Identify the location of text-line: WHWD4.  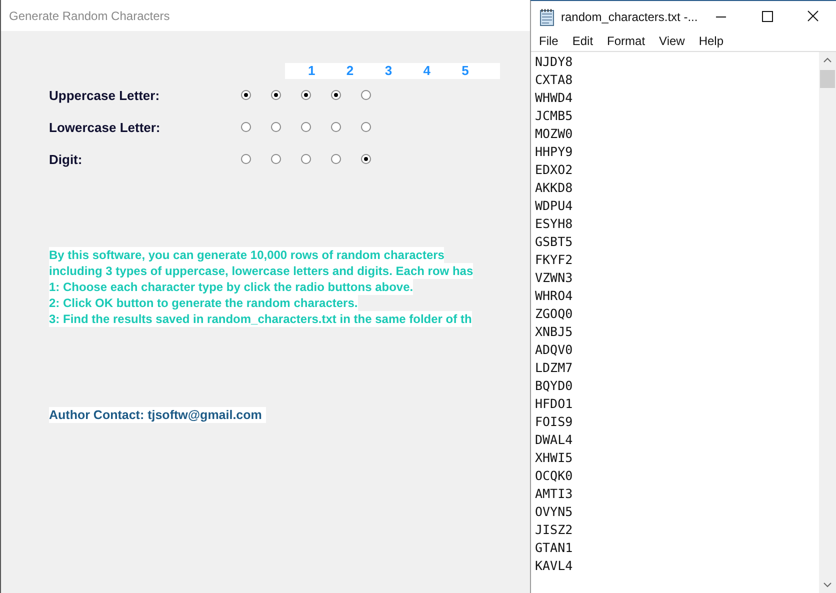
(554, 98).